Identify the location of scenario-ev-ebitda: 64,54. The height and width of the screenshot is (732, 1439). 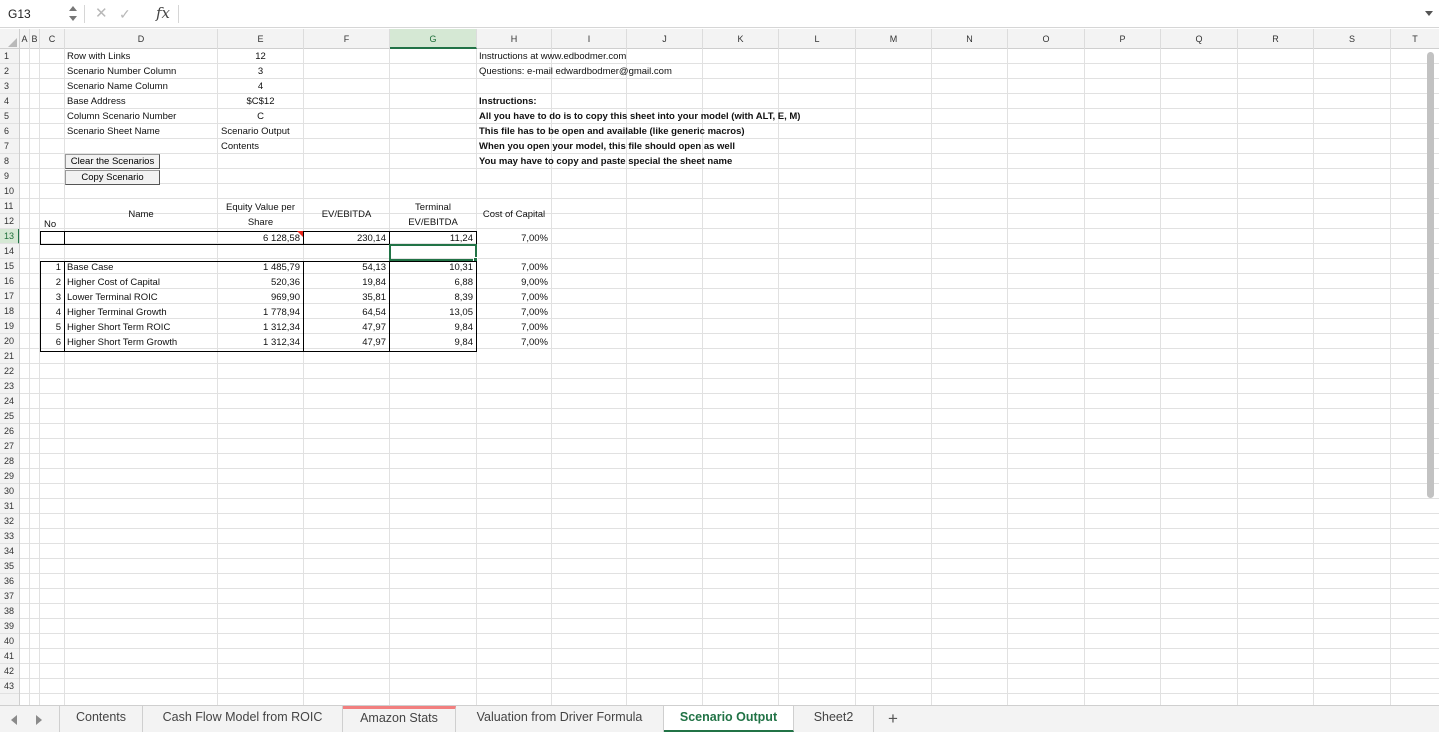
(346, 312).